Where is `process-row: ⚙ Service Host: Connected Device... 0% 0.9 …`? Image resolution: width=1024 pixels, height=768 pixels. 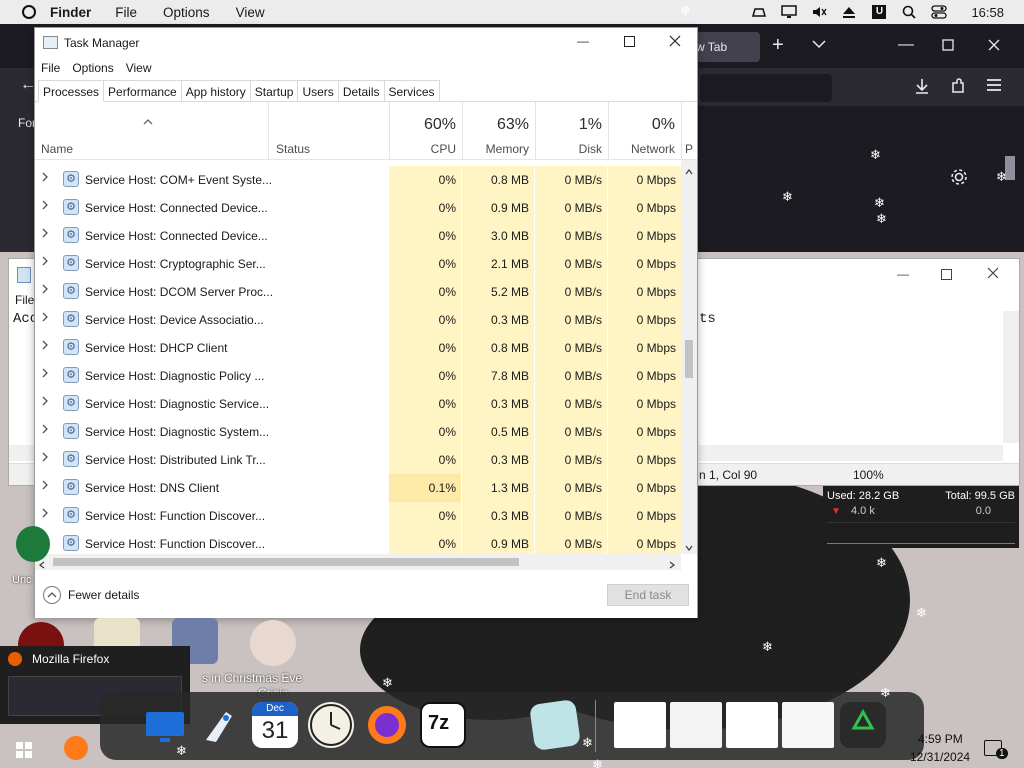 process-row: ⚙ Service Host: Connected Device... 0% 0.9 … is located at coordinates (358, 208).